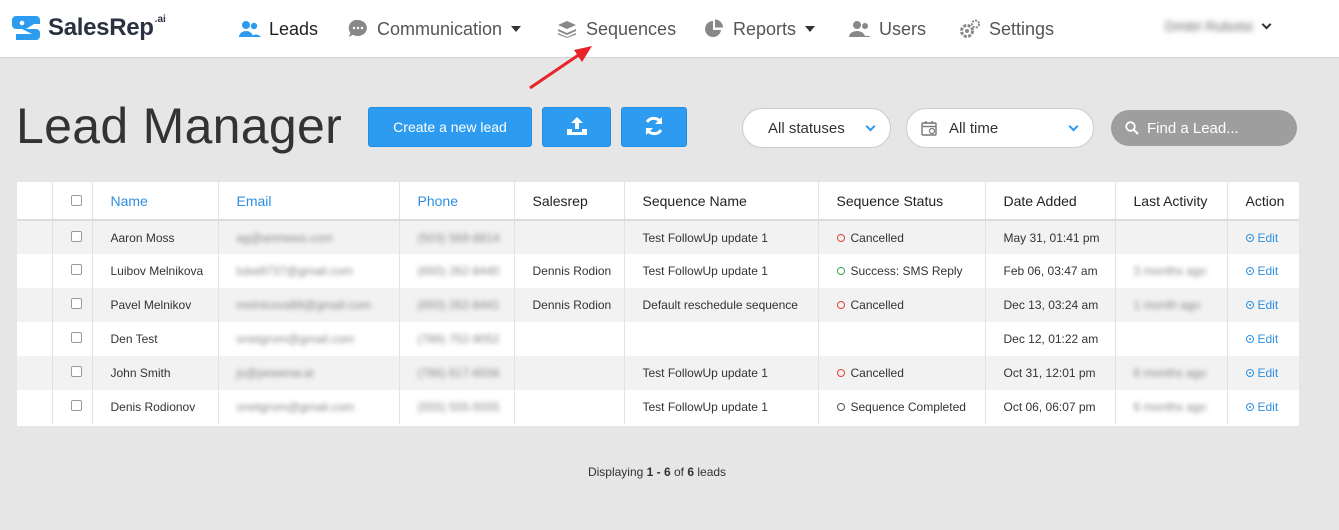 The width and height of the screenshot is (1339, 530). I want to click on lead-email-cell: onetgrom@gmail.com, so click(309, 339).